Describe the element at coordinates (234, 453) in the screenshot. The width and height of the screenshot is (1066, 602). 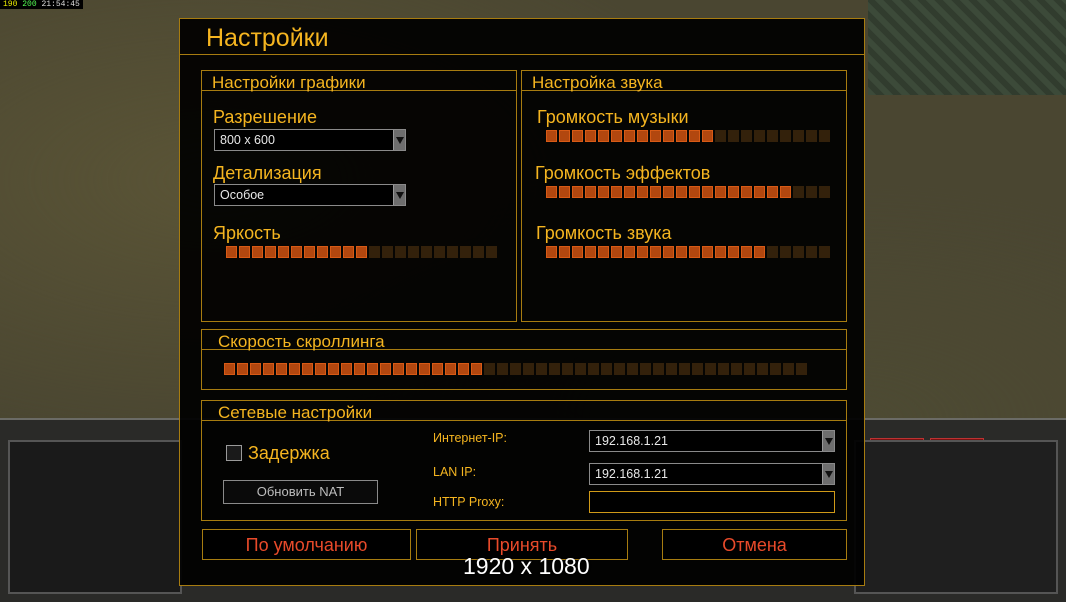
I see `delay-checkbox` at that location.